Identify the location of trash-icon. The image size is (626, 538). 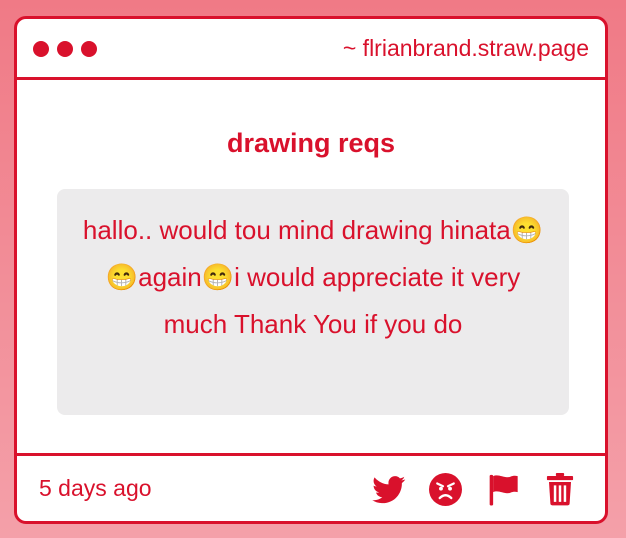
(559, 489).